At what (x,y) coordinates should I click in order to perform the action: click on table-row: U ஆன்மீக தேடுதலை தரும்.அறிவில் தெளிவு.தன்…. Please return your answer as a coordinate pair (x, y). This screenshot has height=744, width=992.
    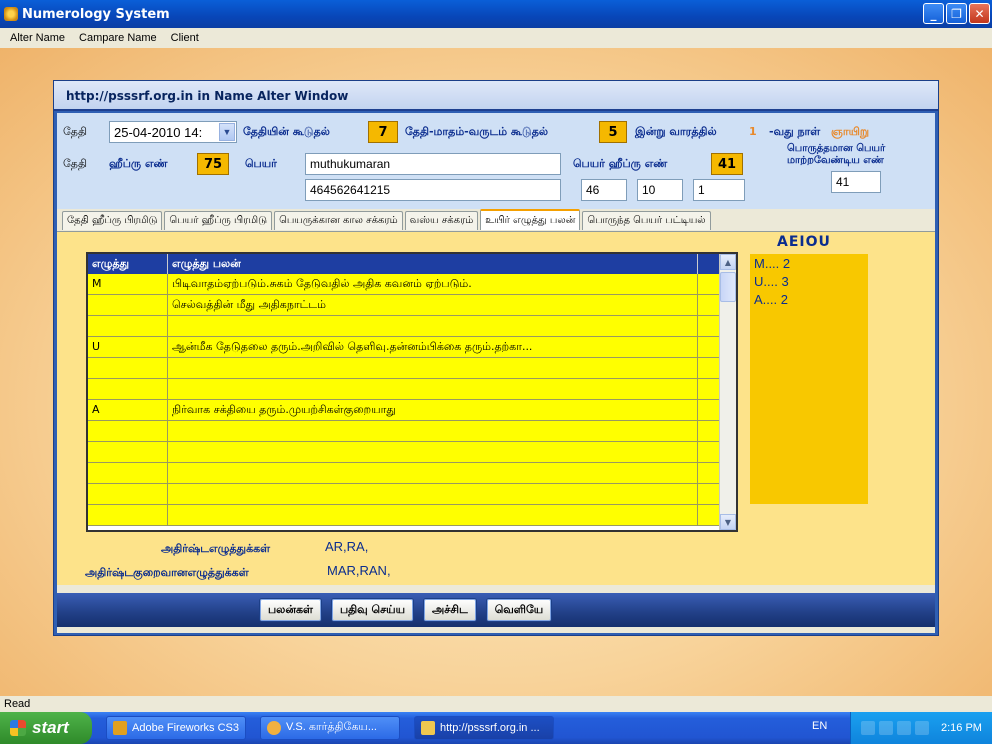
    Looking at the image, I should click on (412, 347).